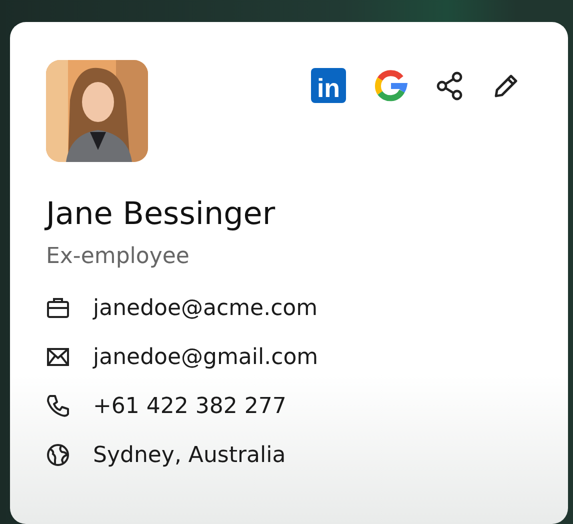 Image resolution: width=573 pixels, height=524 pixels. Describe the element at coordinates (205, 308) in the screenshot. I see `email-address: janedoe@acme.com` at that location.